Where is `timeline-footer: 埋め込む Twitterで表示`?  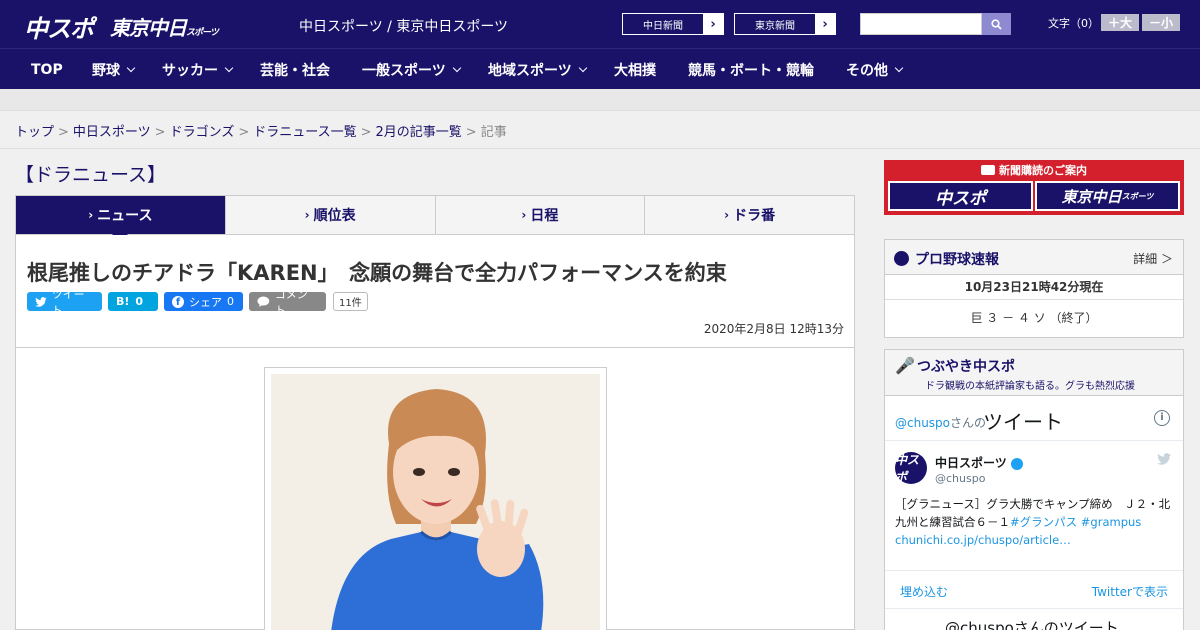
timeline-footer: 埋め込む Twitterで表示 is located at coordinates (1034, 590).